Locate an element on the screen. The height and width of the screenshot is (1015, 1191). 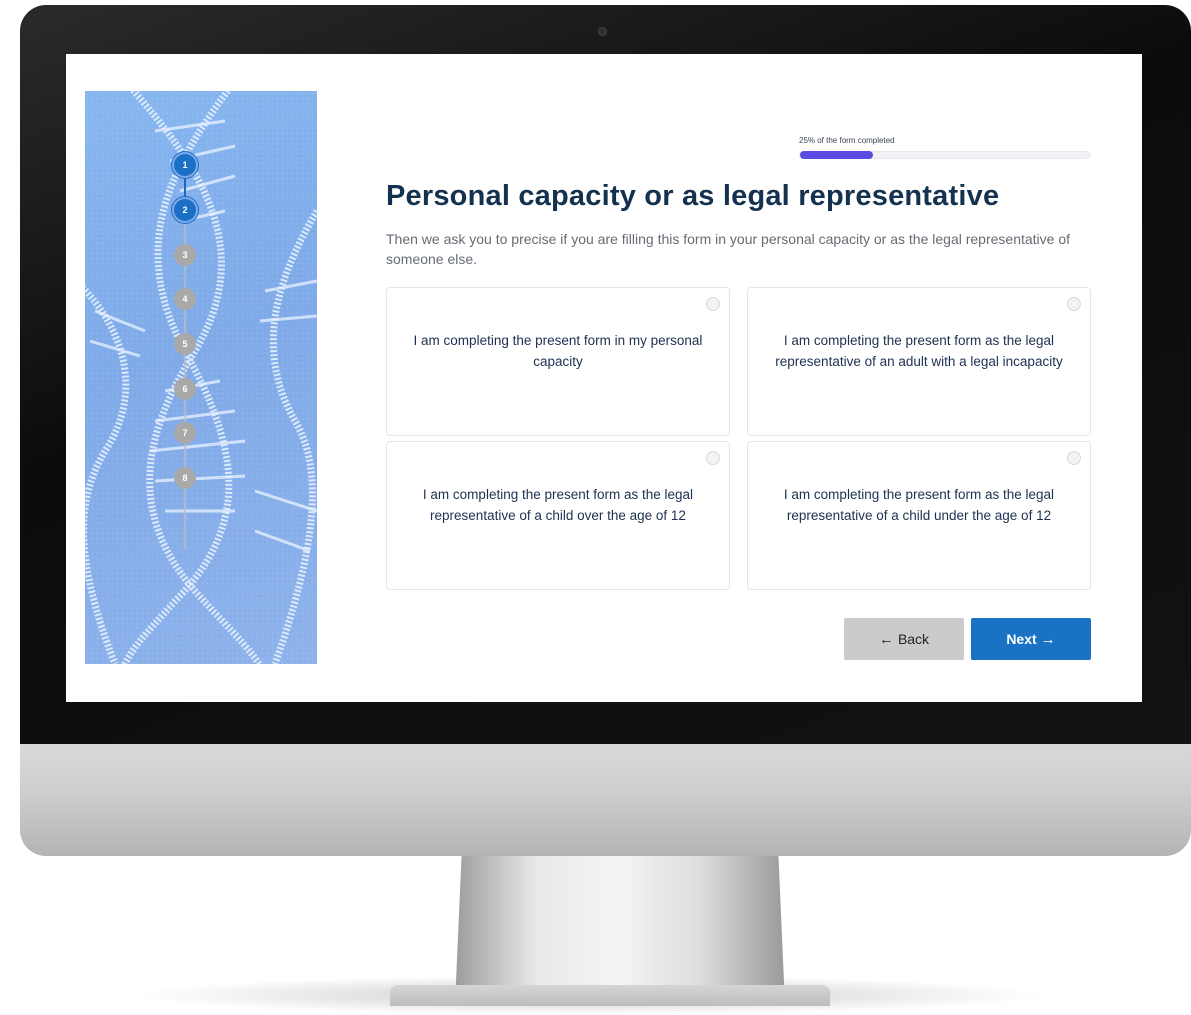
stepper-track is located at coordinates (185, 356).